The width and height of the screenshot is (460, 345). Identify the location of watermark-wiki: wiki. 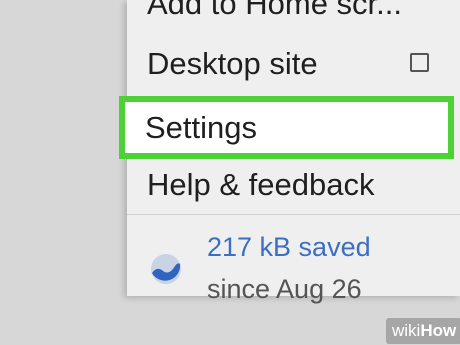
(406, 330).